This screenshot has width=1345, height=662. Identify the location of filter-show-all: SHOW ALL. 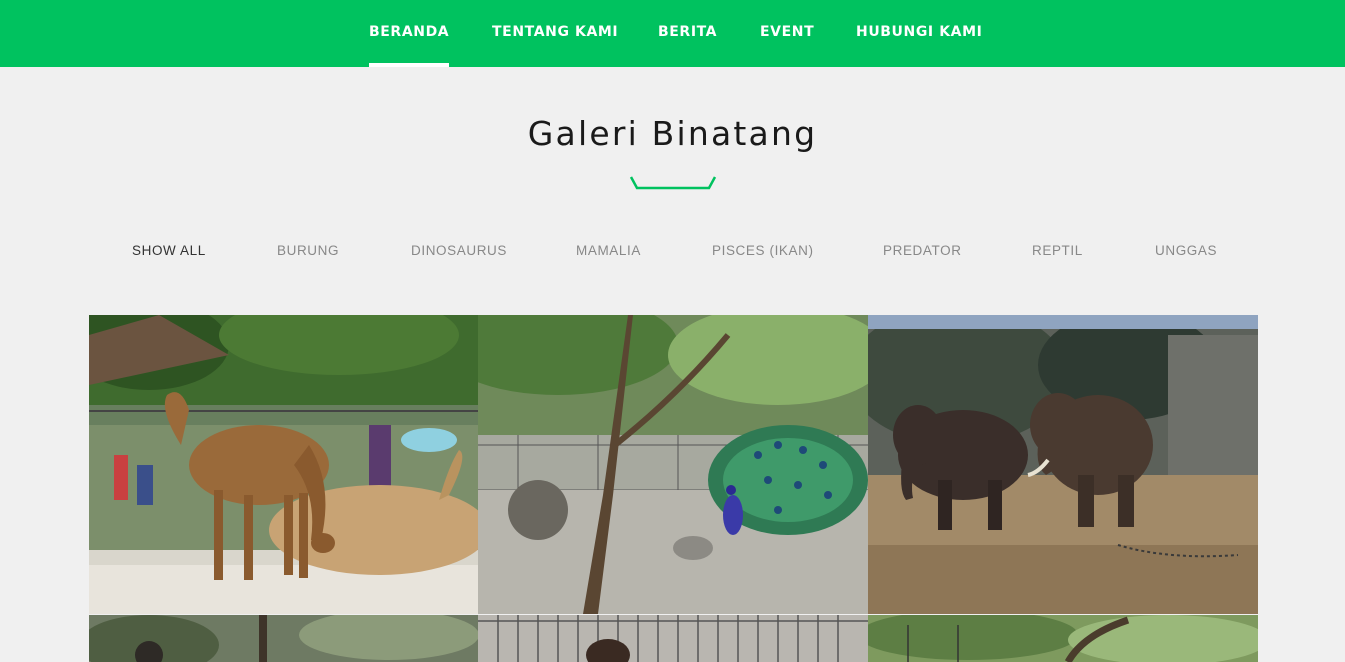
(169, 250).